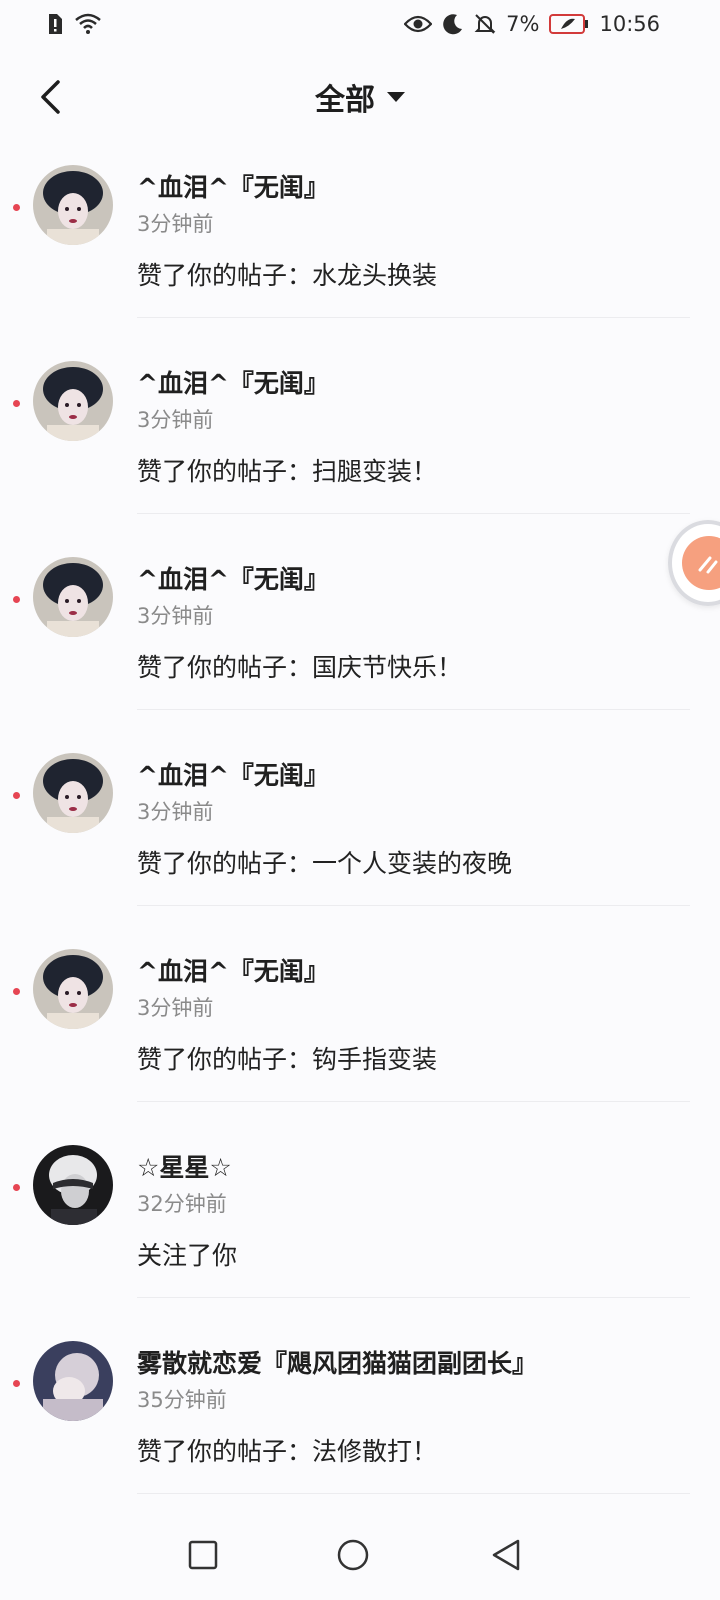 The width and height of the screenshot is (720, 1600). What do you see at coordinates (569, 24) in the screenshot?
I see `battery-icon` at bounding box center [569, 24].